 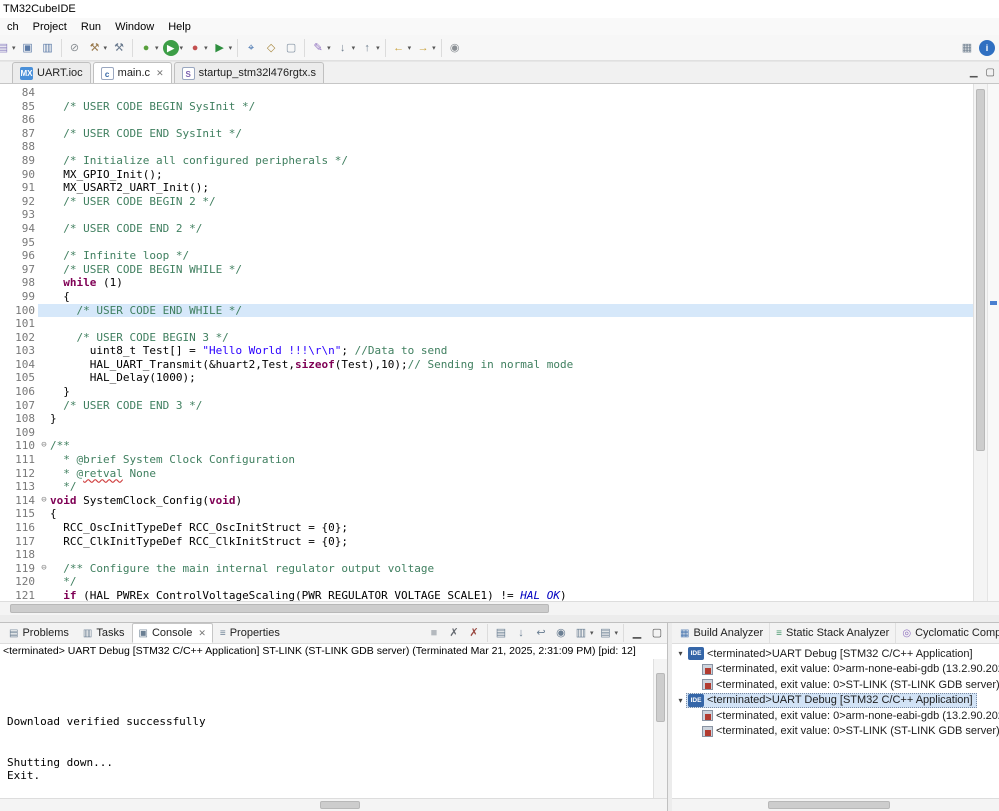 What do you see at coordinates (104, 633) in the screenshot?
I see `view-tab-tasks: ▥ Tasks` at bounding box center [104, 633].